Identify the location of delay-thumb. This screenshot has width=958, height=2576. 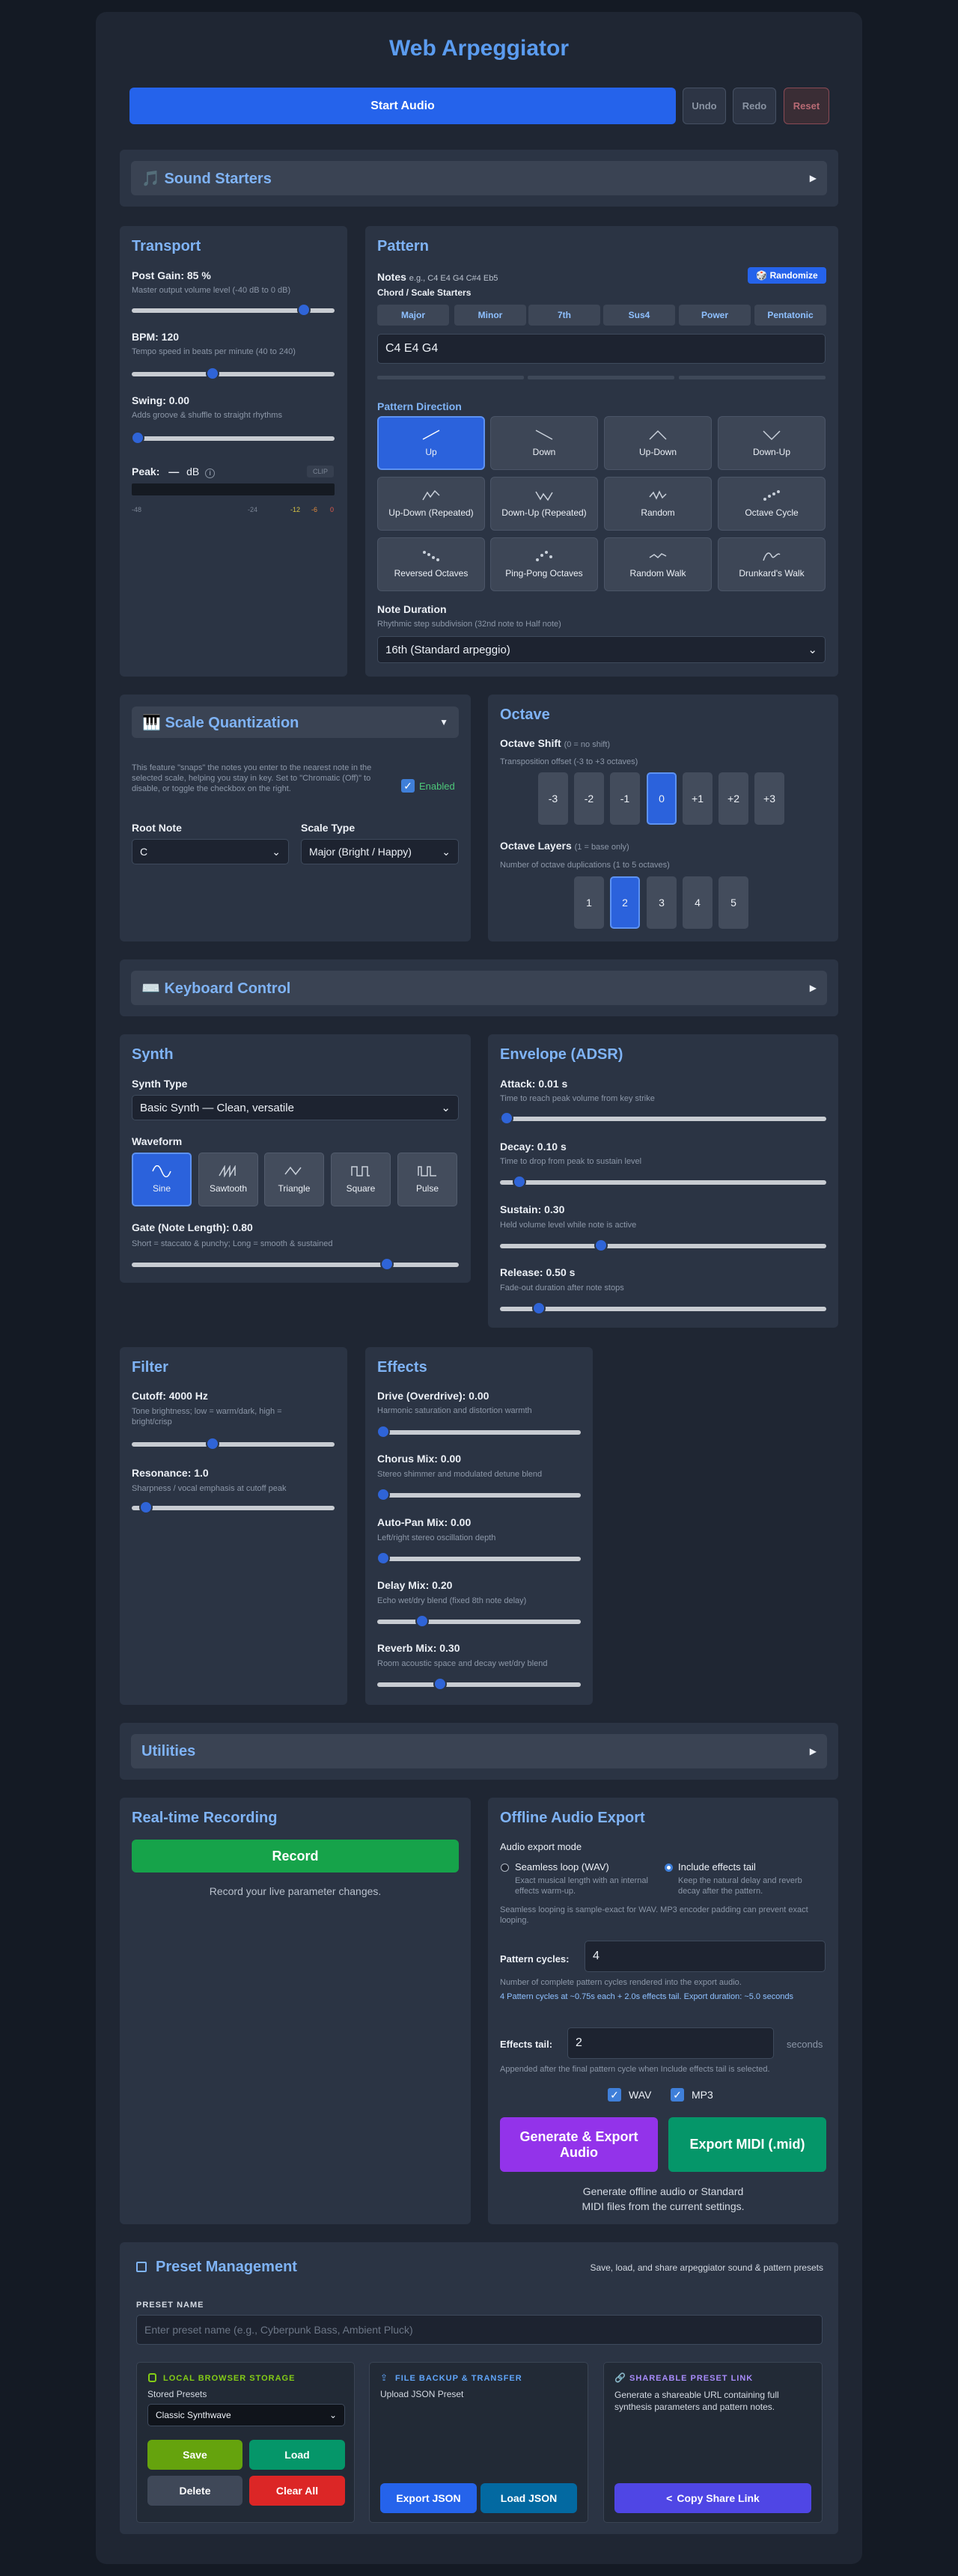
(422, 1621).